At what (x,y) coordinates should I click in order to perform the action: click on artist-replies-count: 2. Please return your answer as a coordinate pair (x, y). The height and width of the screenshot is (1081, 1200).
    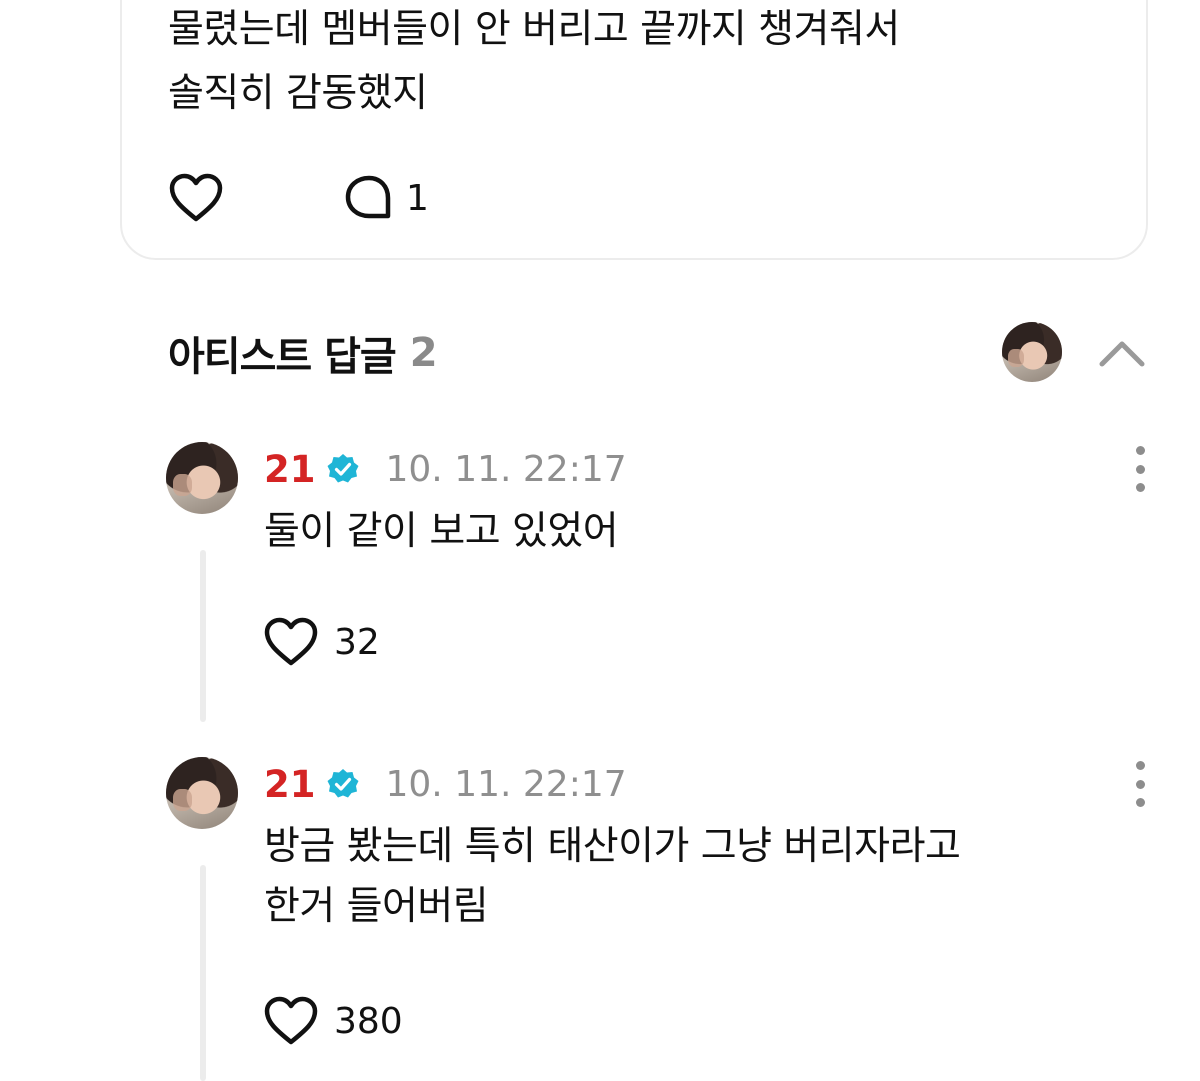
    Looking at the image, I should click on (423, 353).